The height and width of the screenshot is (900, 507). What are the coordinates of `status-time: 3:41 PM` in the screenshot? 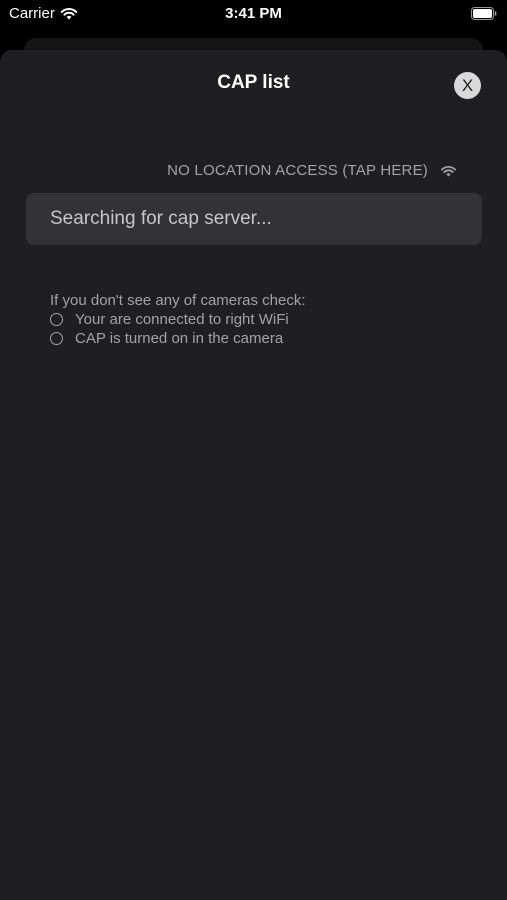 It's located at (253, 13).